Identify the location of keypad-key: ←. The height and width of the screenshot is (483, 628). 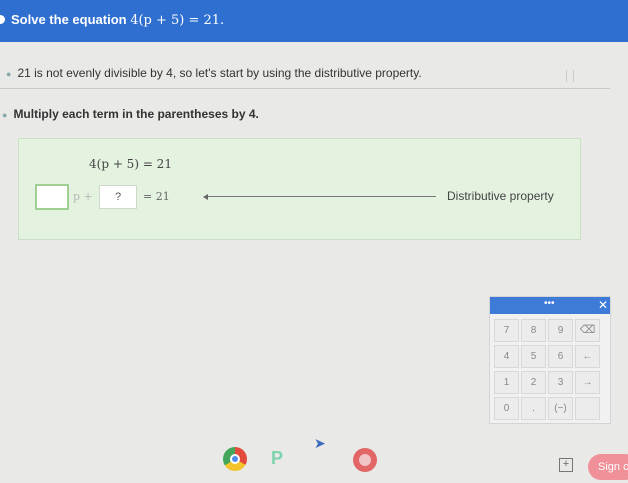
(587, 356).